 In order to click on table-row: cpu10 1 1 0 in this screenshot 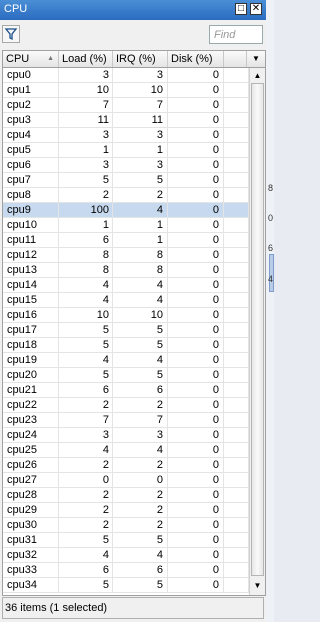, I will do `click(126, 225)`.